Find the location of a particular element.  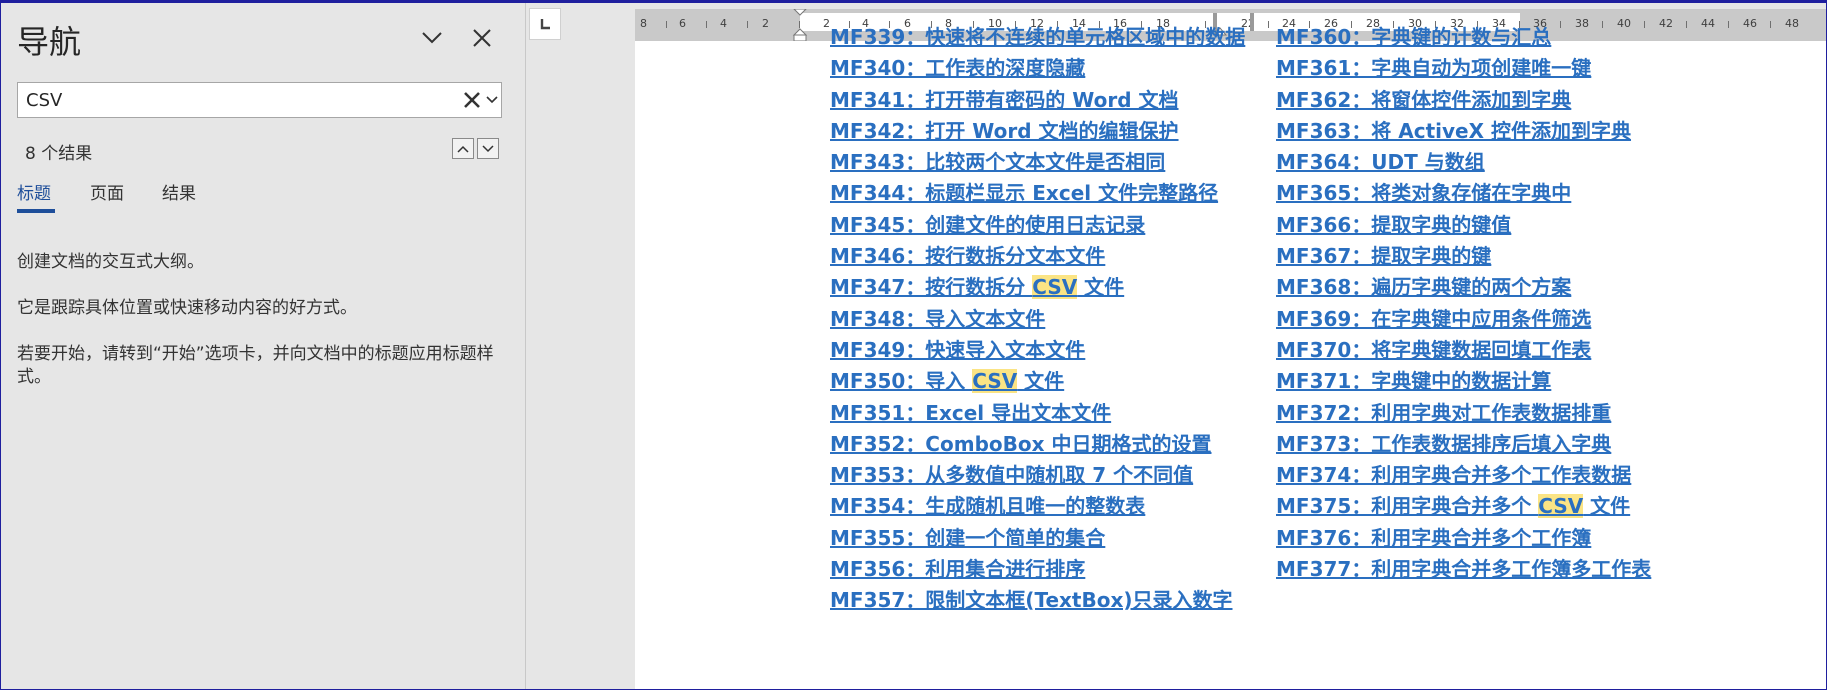

toc-link: MF355：创建一个简单的集合 is located at coordinates (1037, 538).